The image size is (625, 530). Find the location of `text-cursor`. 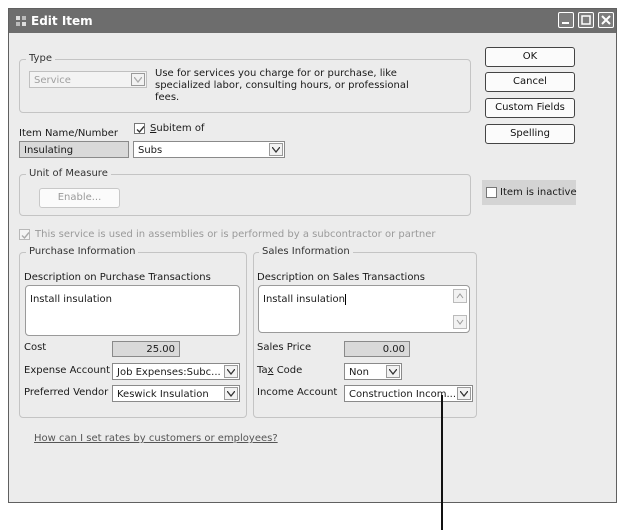

text-cursor is located at coordinates (346, 299).